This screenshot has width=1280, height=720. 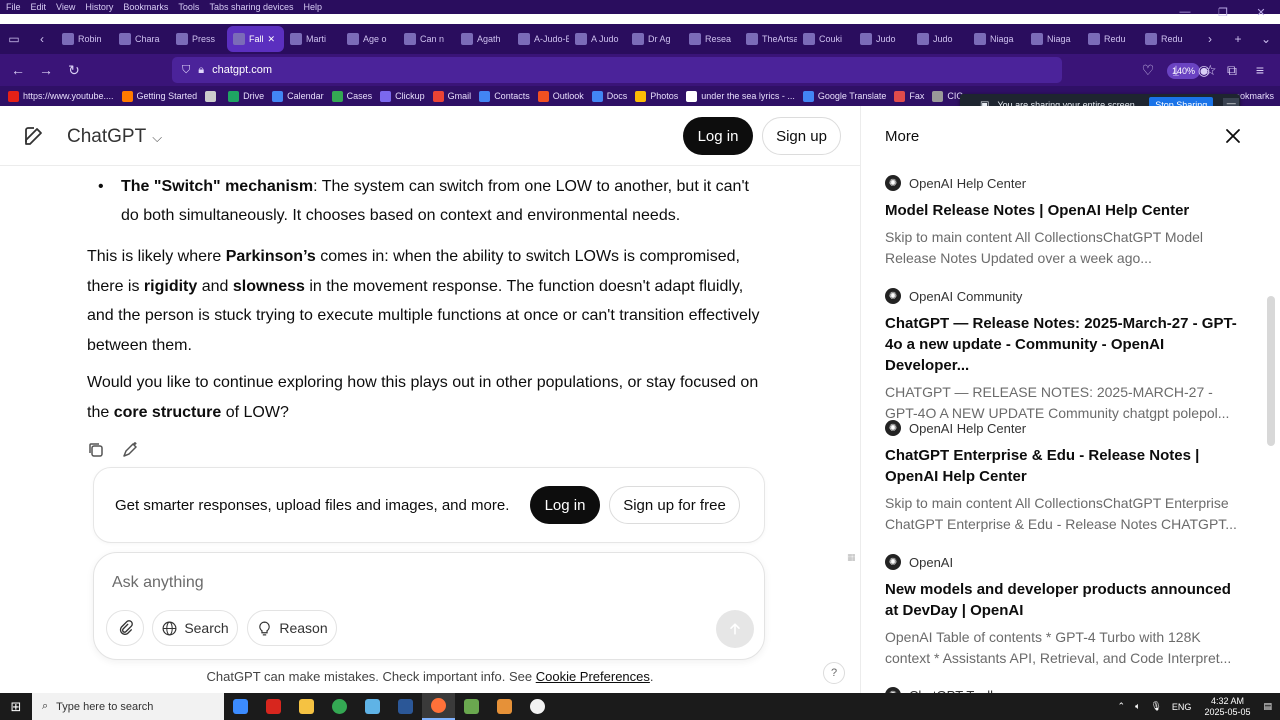 What do you see at coordinates (1065, 210) in the screenshot?
I see `source-title: Model Release Notes | OpenAI Help Center` at bounding box center [1065, 210].